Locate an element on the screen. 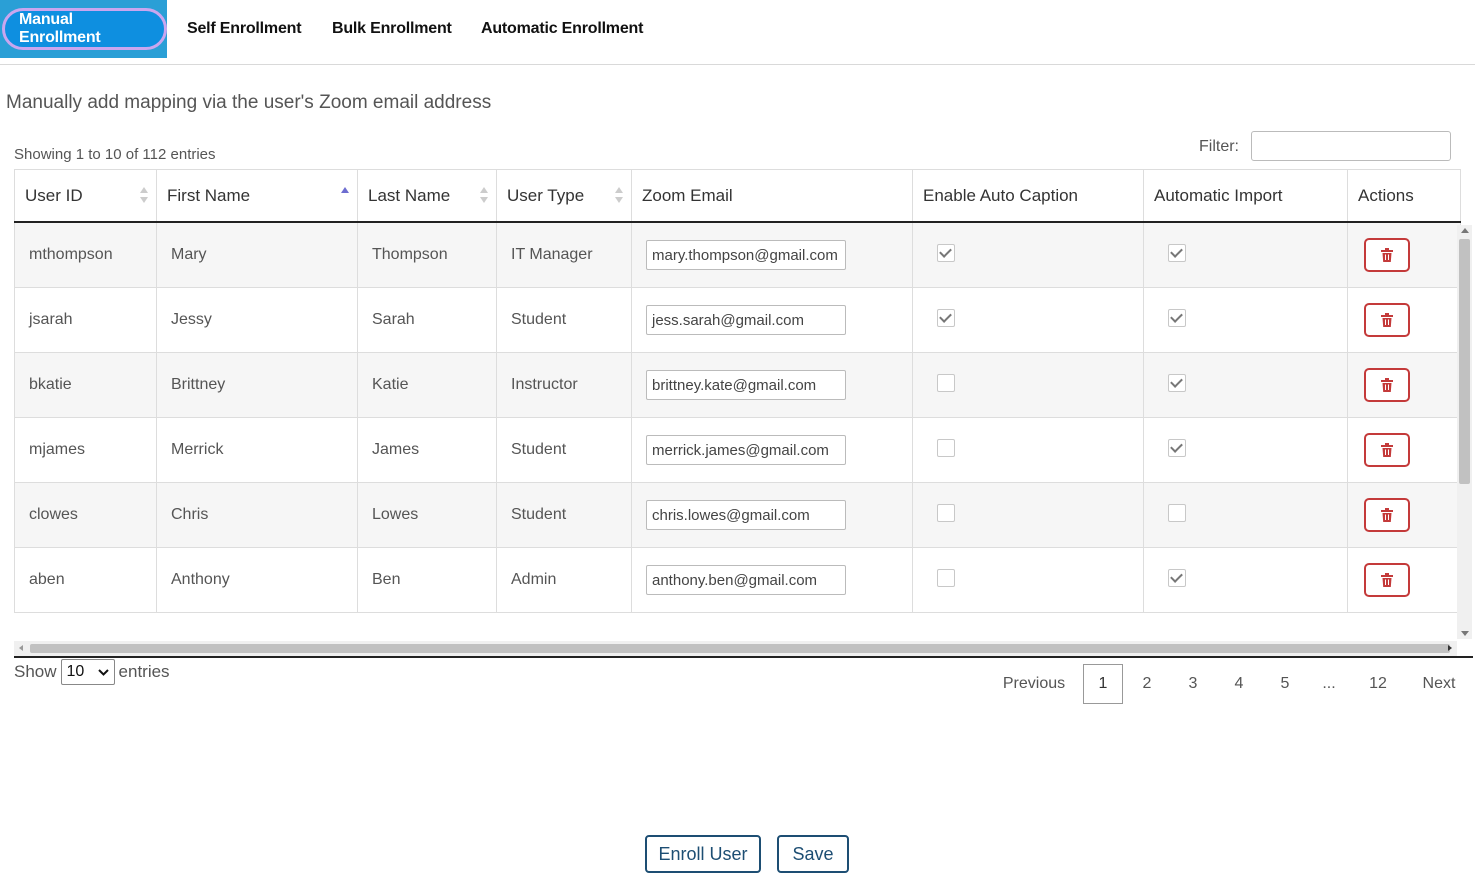 The width and height of the screenshot is (1475, 888). tab-automatic-enrollment: Automatic Enrollment is located at coordinates (562, 29).